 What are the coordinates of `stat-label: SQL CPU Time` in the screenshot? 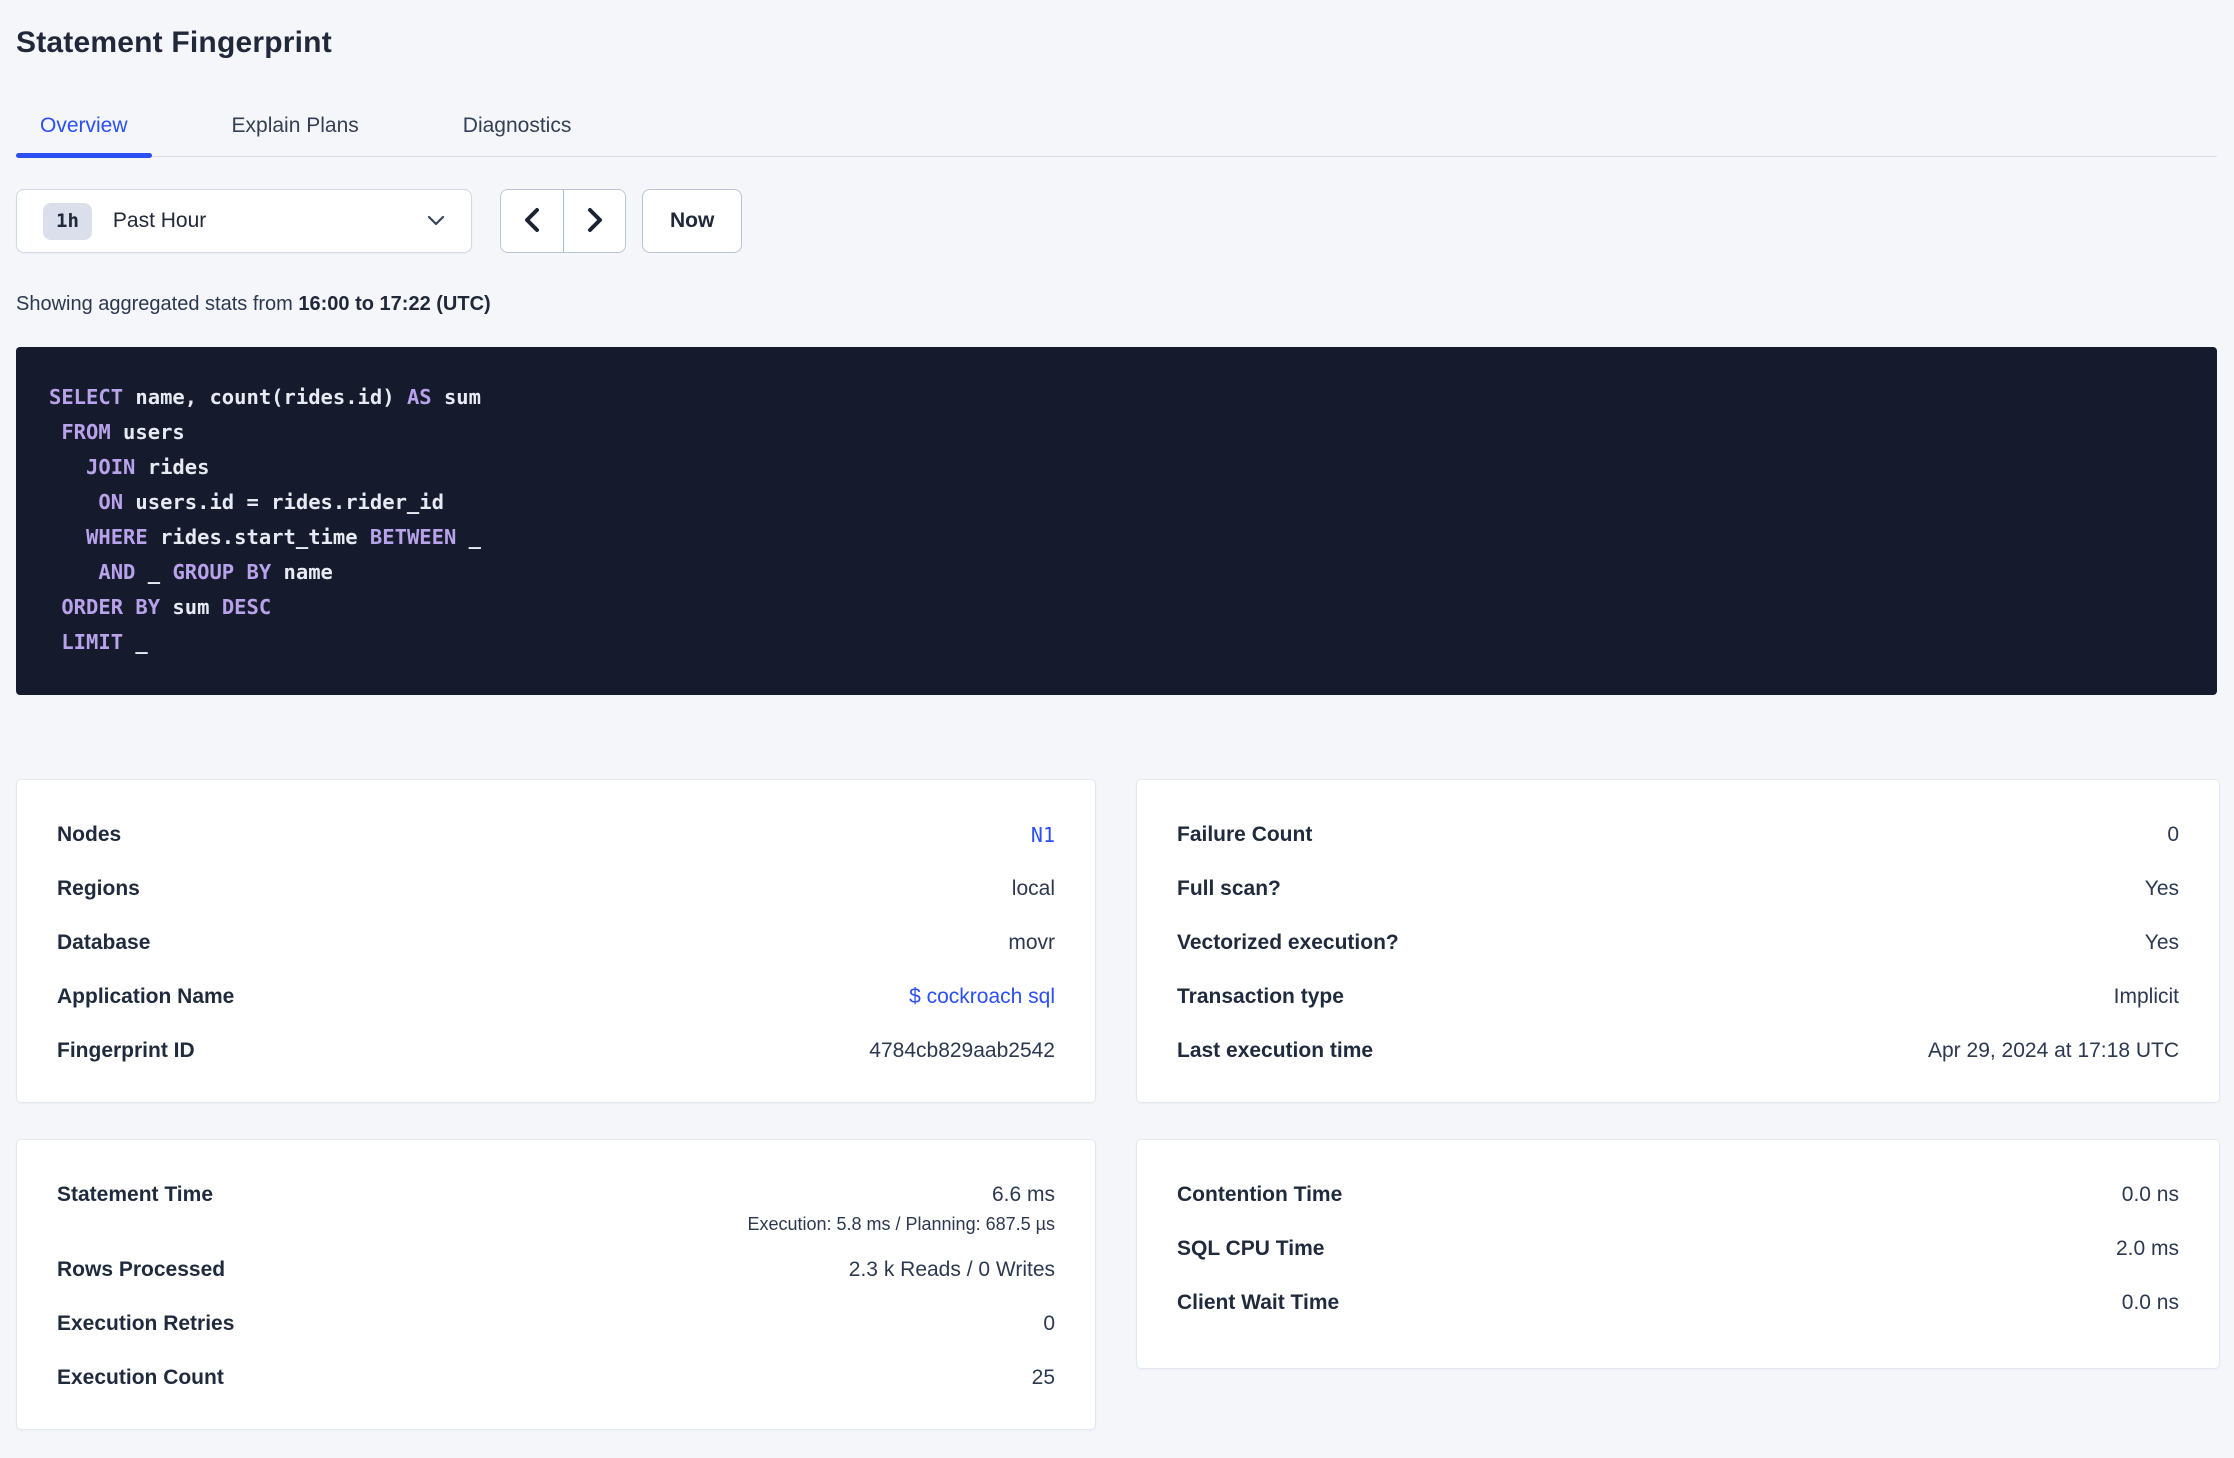 It's located at (1251, 1248).